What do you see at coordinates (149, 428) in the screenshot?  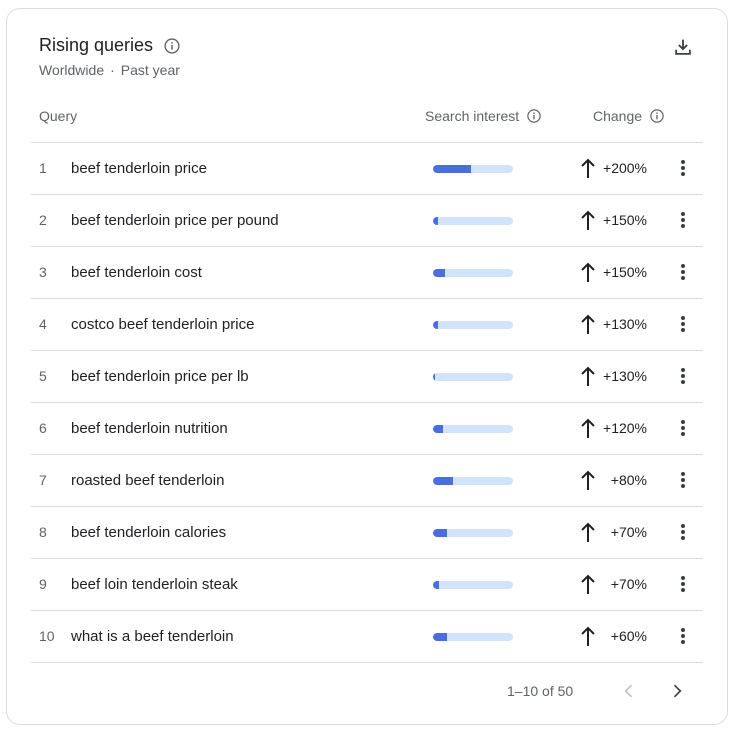 I see `query-link: beef tenderloin nutrition` at bounding box center [149, 428].